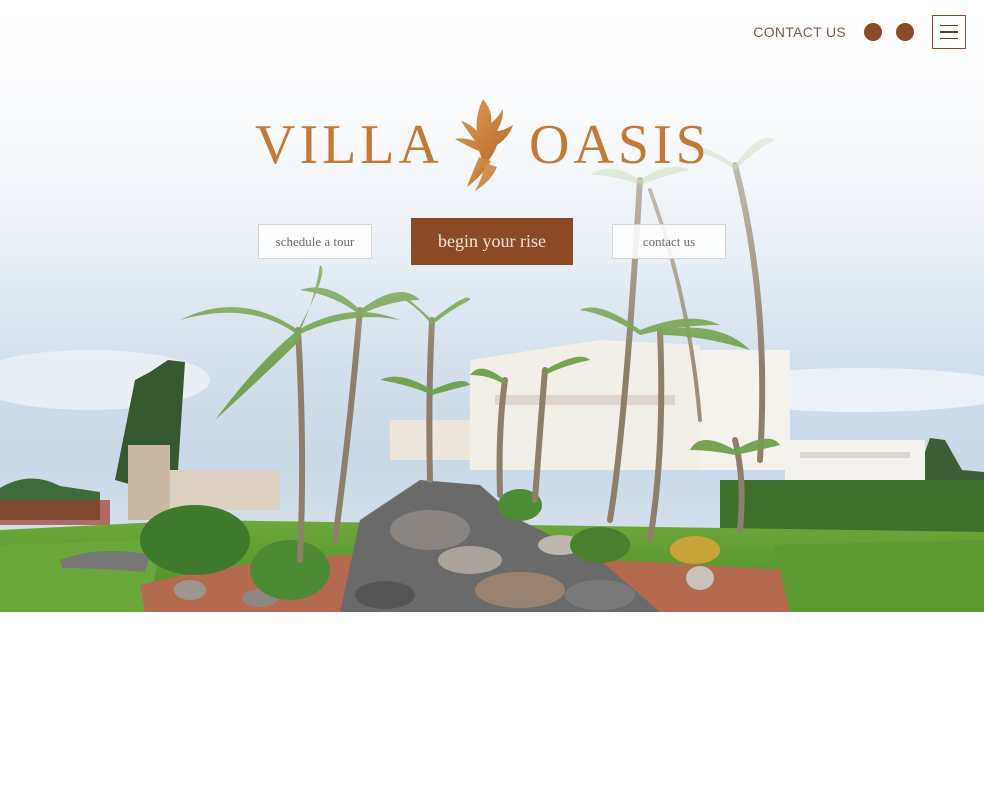 The image size is (984, 800). What do you see at coordinates (483, 145) in the screenshot?
I see `phoenix-wing-icon` at bounding box center [483, 145].